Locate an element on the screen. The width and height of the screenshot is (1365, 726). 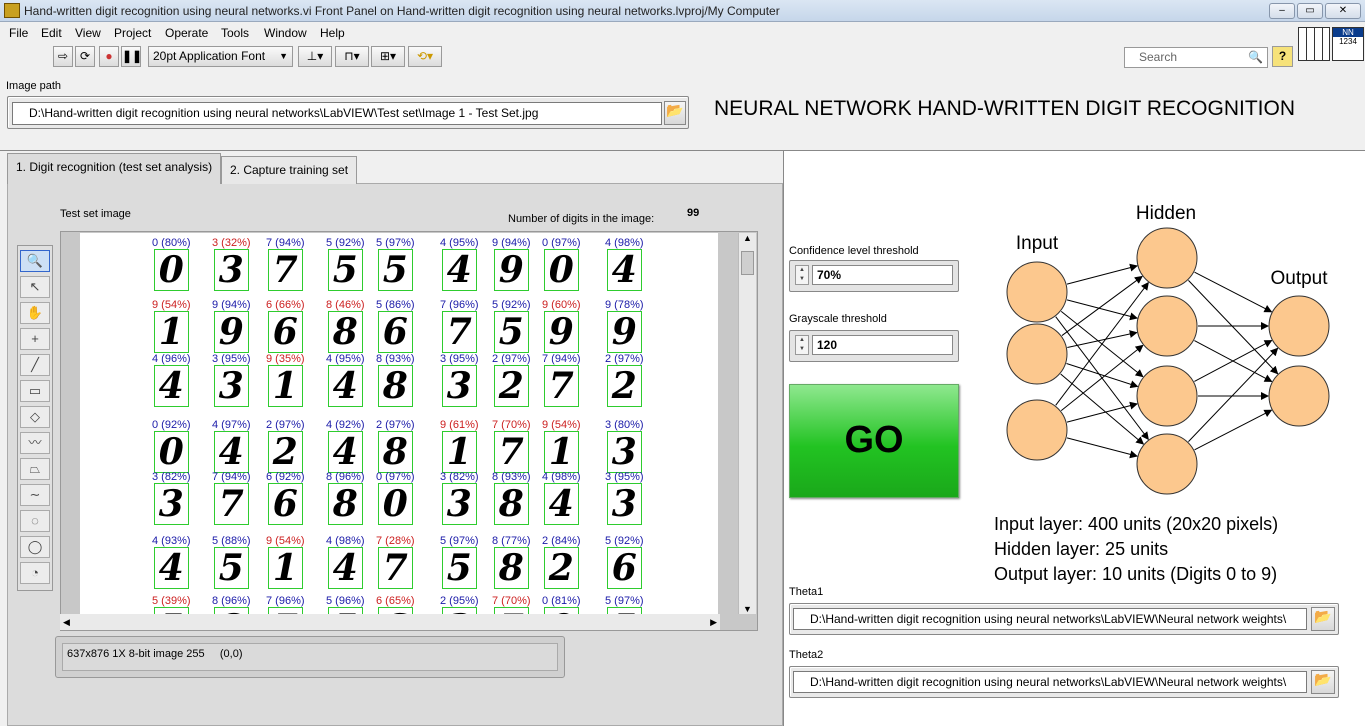
confidence-spinner: ▲ ▼ is located at coordinates (802, 275).